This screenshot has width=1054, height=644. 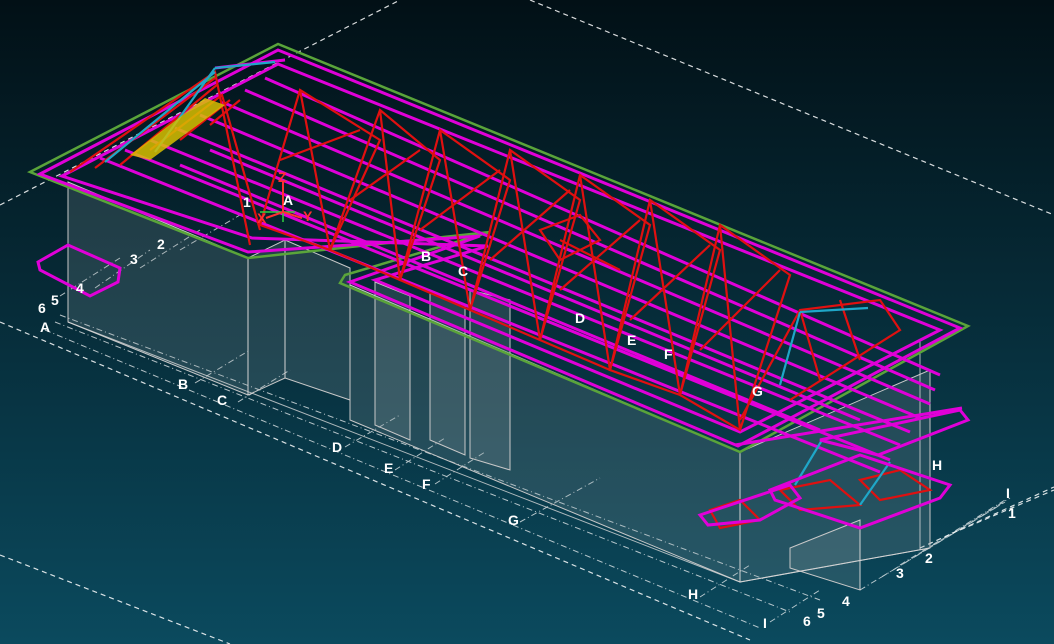 I want to click on grid-label-front-H: H, so click(x=693, y=594).